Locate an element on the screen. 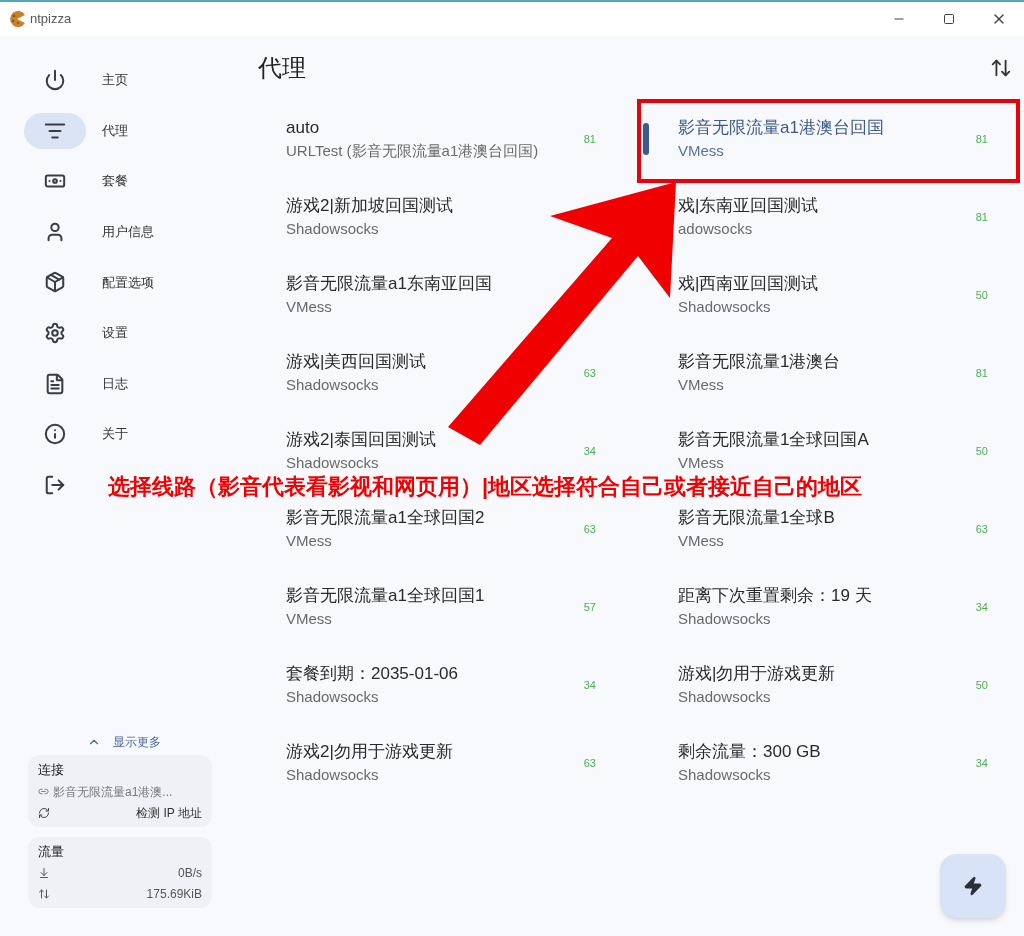 The image size is (1024, 936). connect-fab is located at coordinates (973, 886).